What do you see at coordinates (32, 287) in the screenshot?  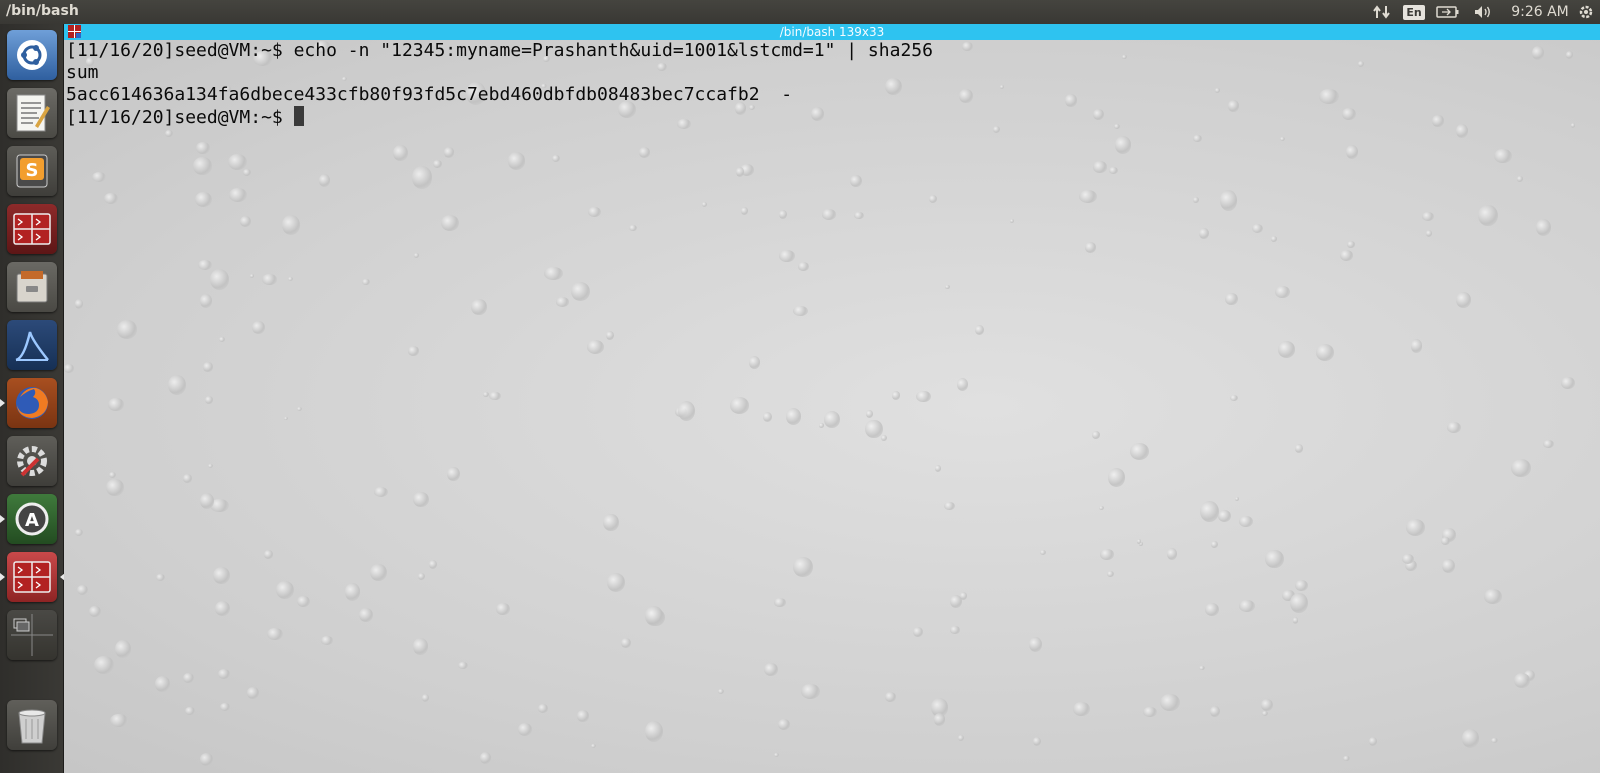 I see `files-icon` at bounding box center [32, 287].